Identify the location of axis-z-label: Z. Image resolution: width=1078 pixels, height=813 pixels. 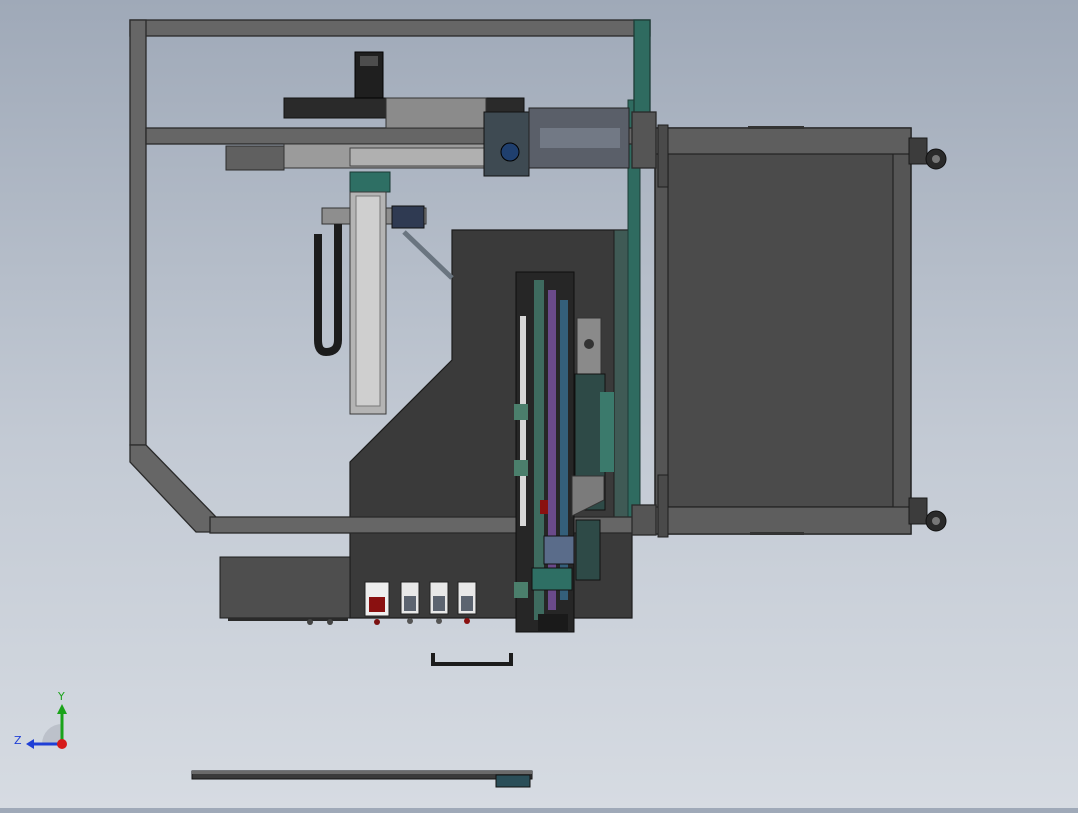
(18, 740).